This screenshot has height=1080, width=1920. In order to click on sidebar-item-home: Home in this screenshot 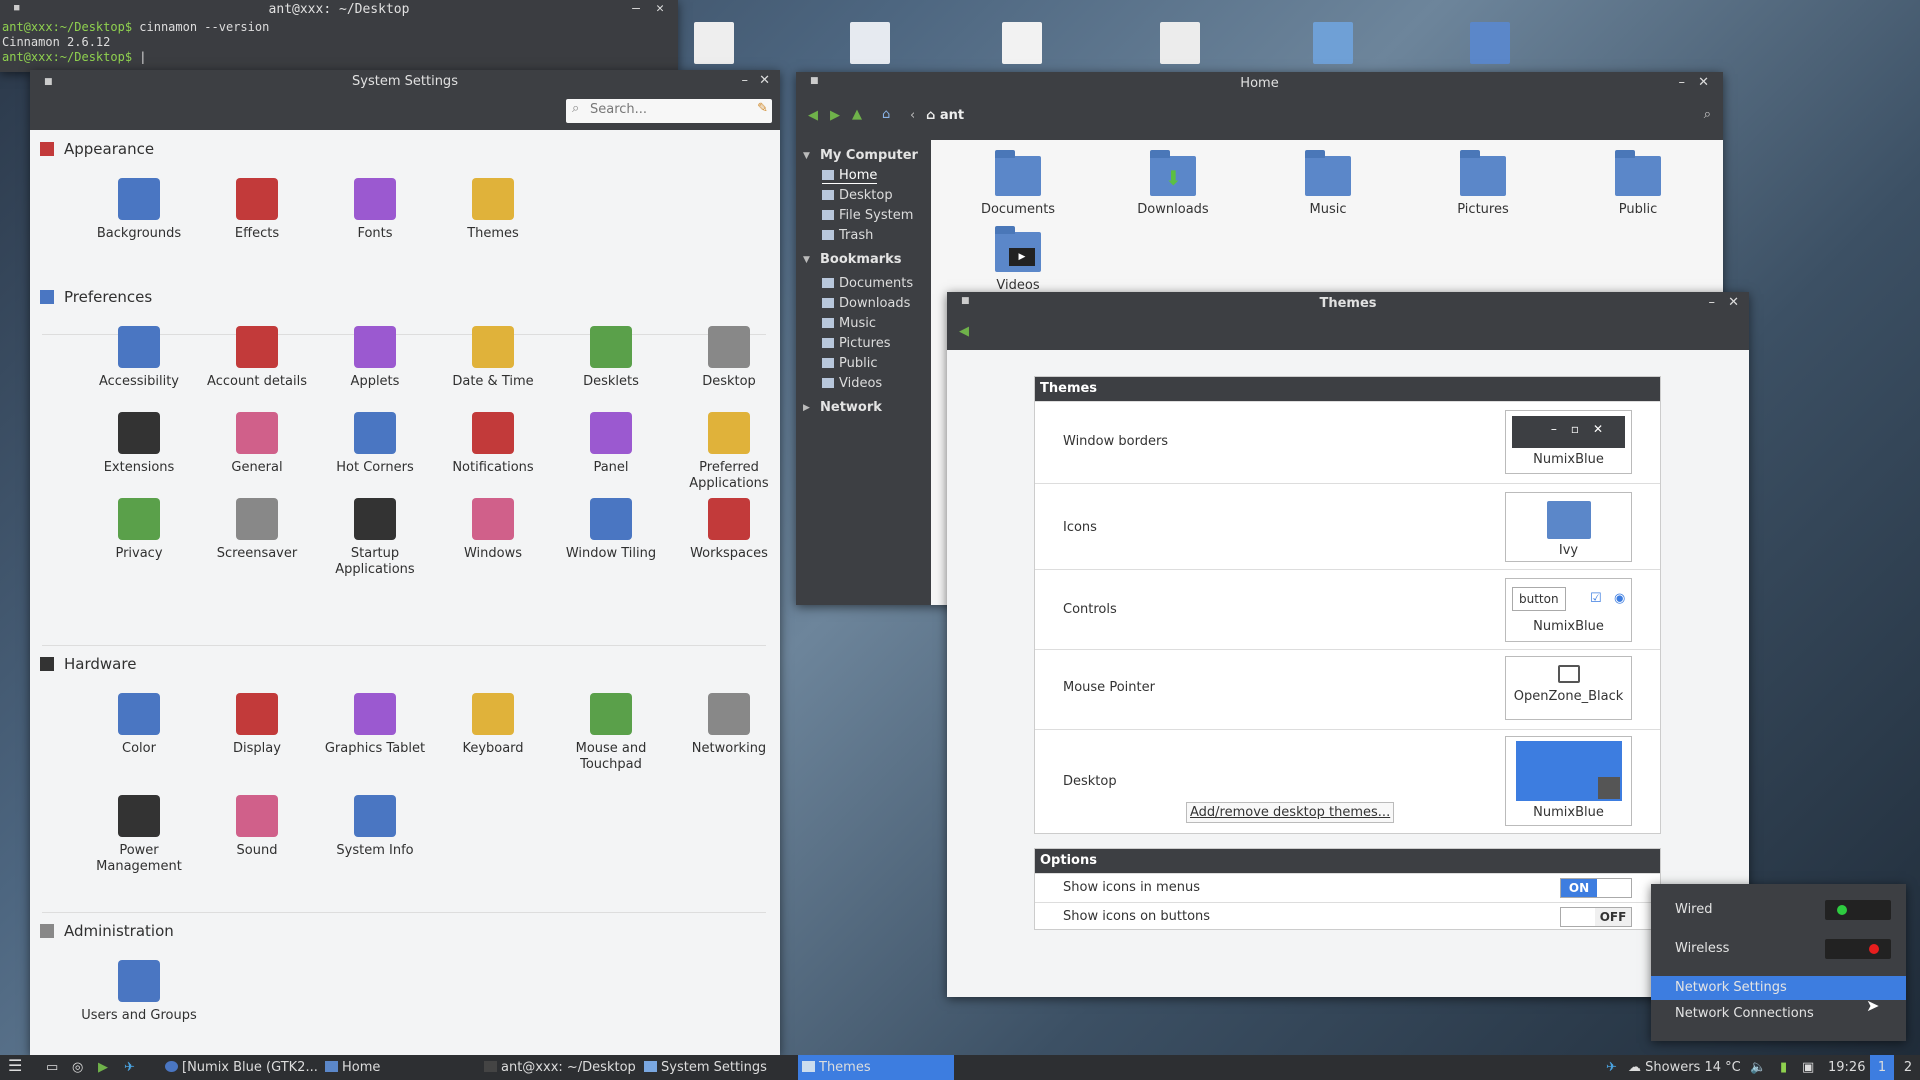, I will do `click(850, 176)`.